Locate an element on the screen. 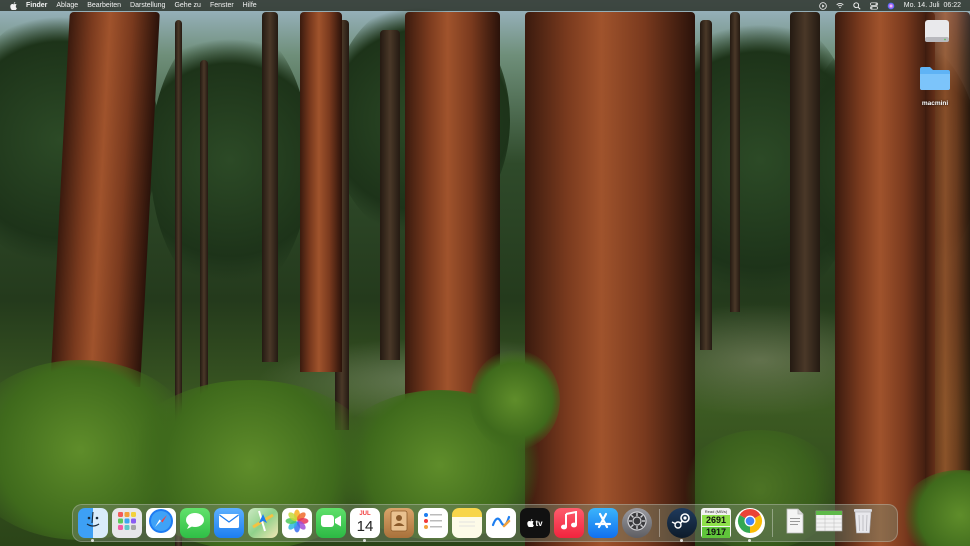  maps-icon is located at coordinates (263, 523).